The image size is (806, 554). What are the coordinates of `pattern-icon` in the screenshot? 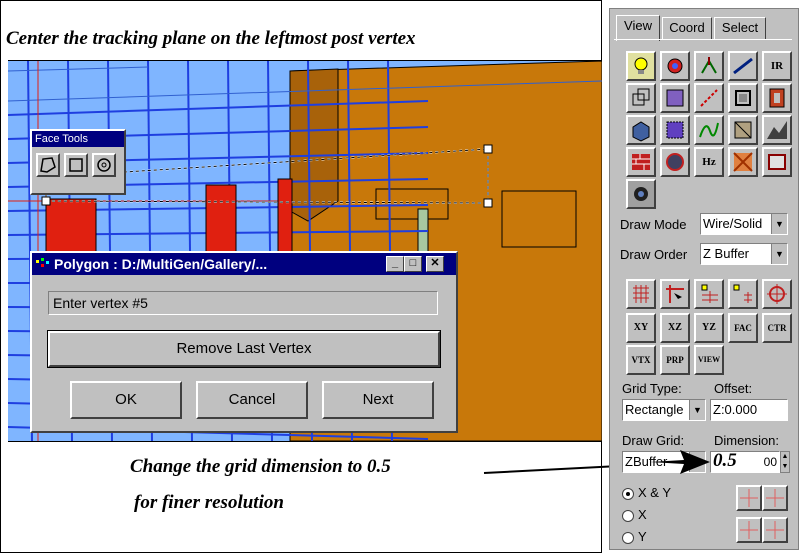 It's located at (743, 162).